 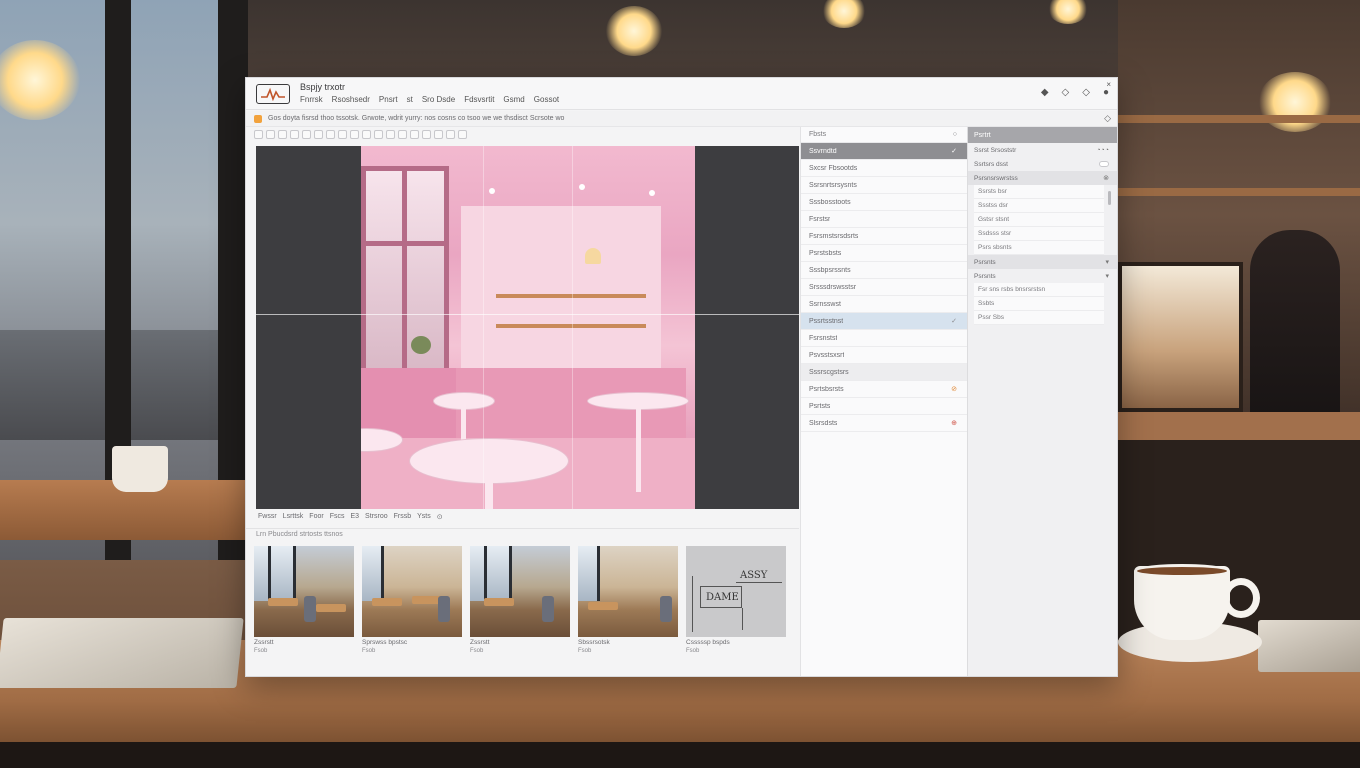 What do you see at coordinates (440, 519) in the screenshot?
I see `status-settings-icon: ⊙` at bounding box center [440, 519].